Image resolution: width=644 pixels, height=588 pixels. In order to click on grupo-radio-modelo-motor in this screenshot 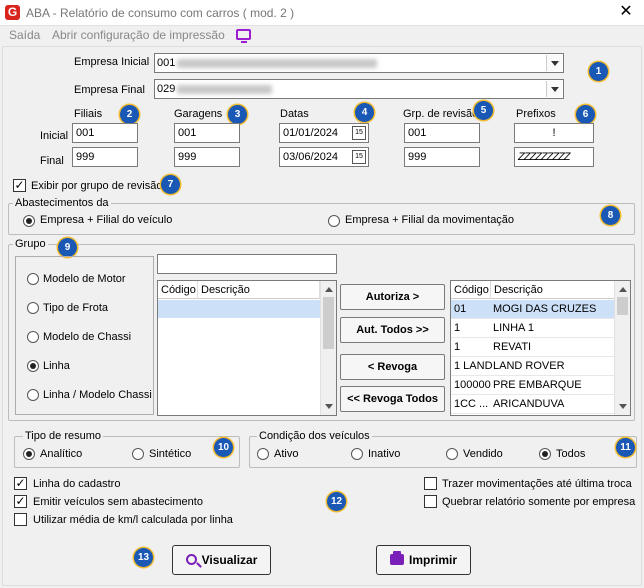, I will do `click(33, 279)`.